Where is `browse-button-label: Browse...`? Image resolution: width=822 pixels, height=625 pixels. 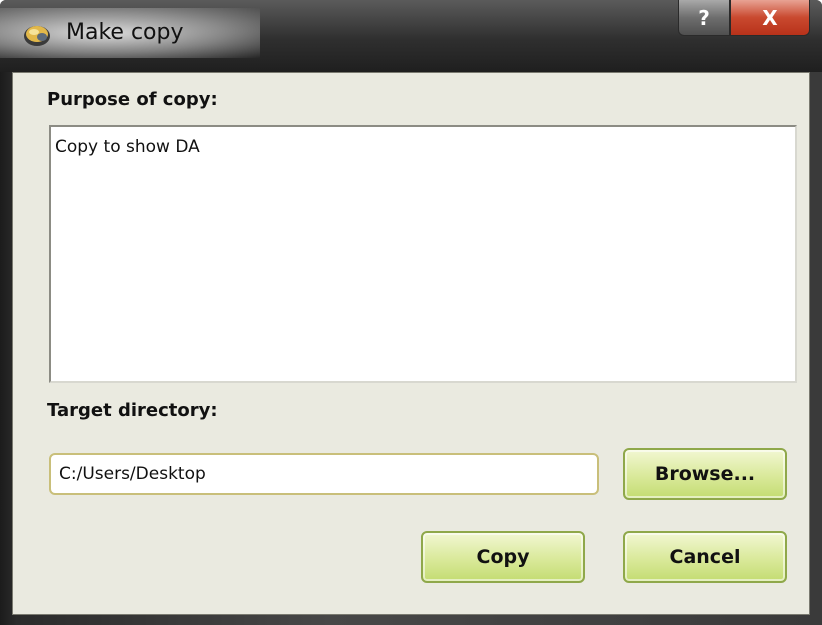
browse-button-label: Browse... is located at coordinates (705, 474).